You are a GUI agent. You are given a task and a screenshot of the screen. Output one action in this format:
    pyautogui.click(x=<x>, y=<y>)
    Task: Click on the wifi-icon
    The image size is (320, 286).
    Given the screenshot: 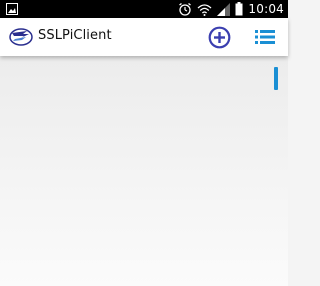 What is the action you would take?
    pyautogui.click(x=204, y=9)
    